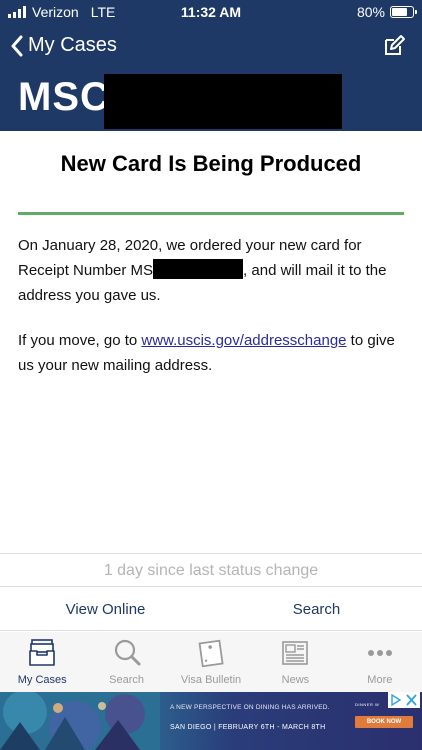 Image resolution: width=422 pixels, height=750 pixels. What do you see at coordinates (64, 97) in the screenshot?
I see `receipt-number: MSC` at bounding box center [64, 97].